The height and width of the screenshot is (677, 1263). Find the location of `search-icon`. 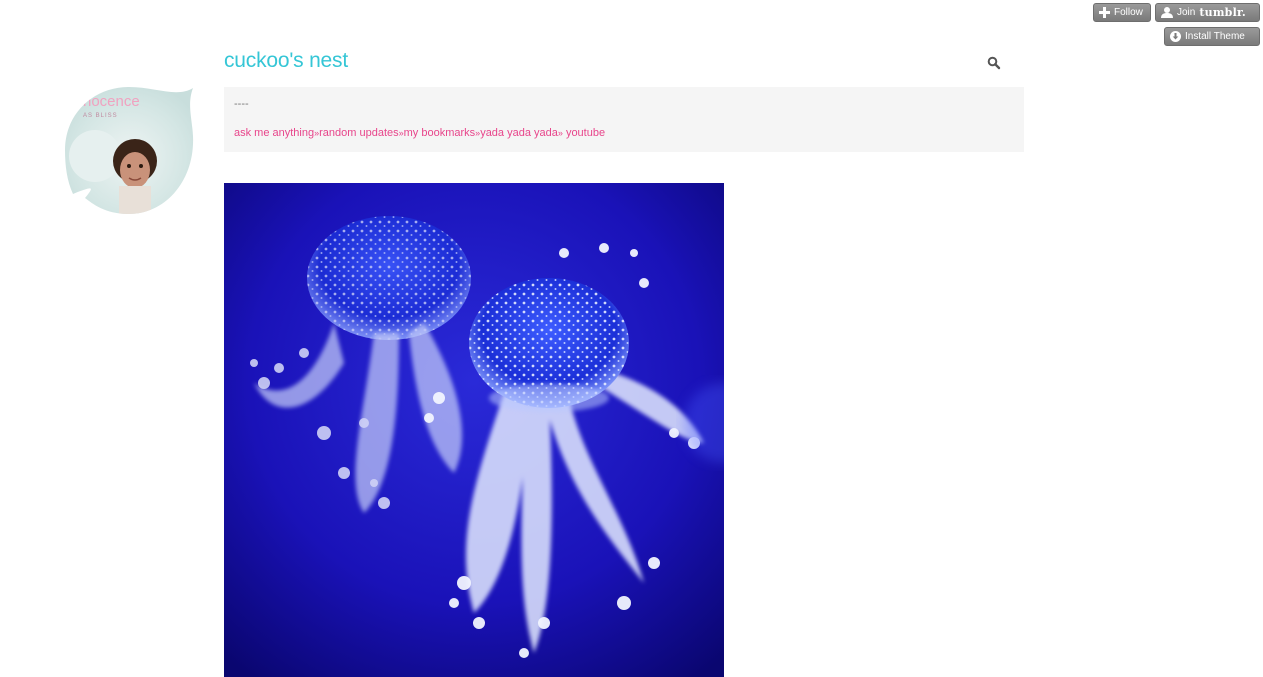

search-icon is located at coordinates (994, 63).